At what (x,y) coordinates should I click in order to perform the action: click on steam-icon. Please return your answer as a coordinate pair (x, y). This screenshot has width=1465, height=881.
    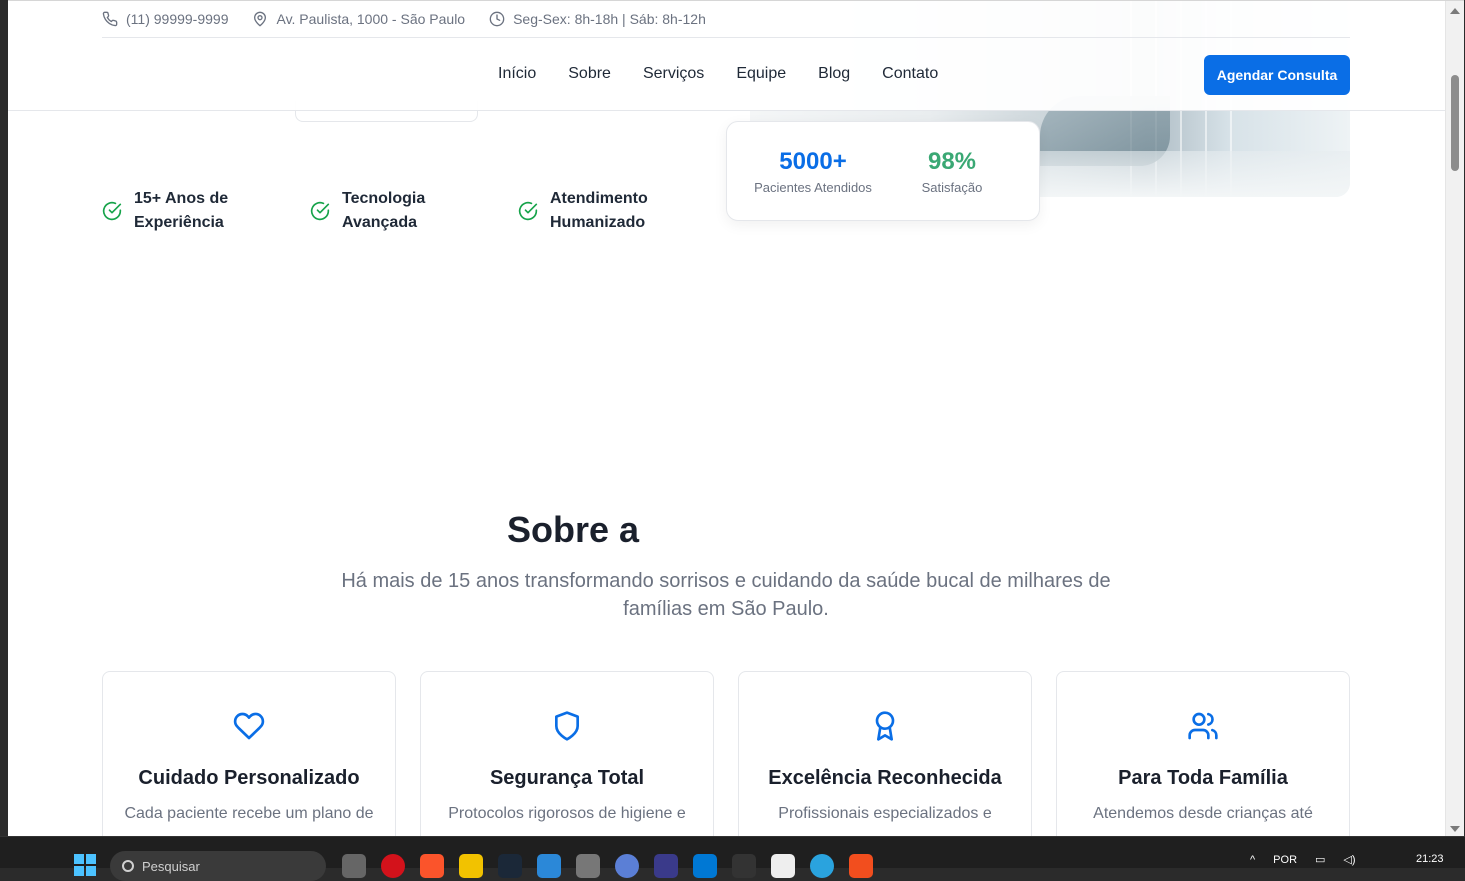
    Looking at the image, I should click on (510, 866).